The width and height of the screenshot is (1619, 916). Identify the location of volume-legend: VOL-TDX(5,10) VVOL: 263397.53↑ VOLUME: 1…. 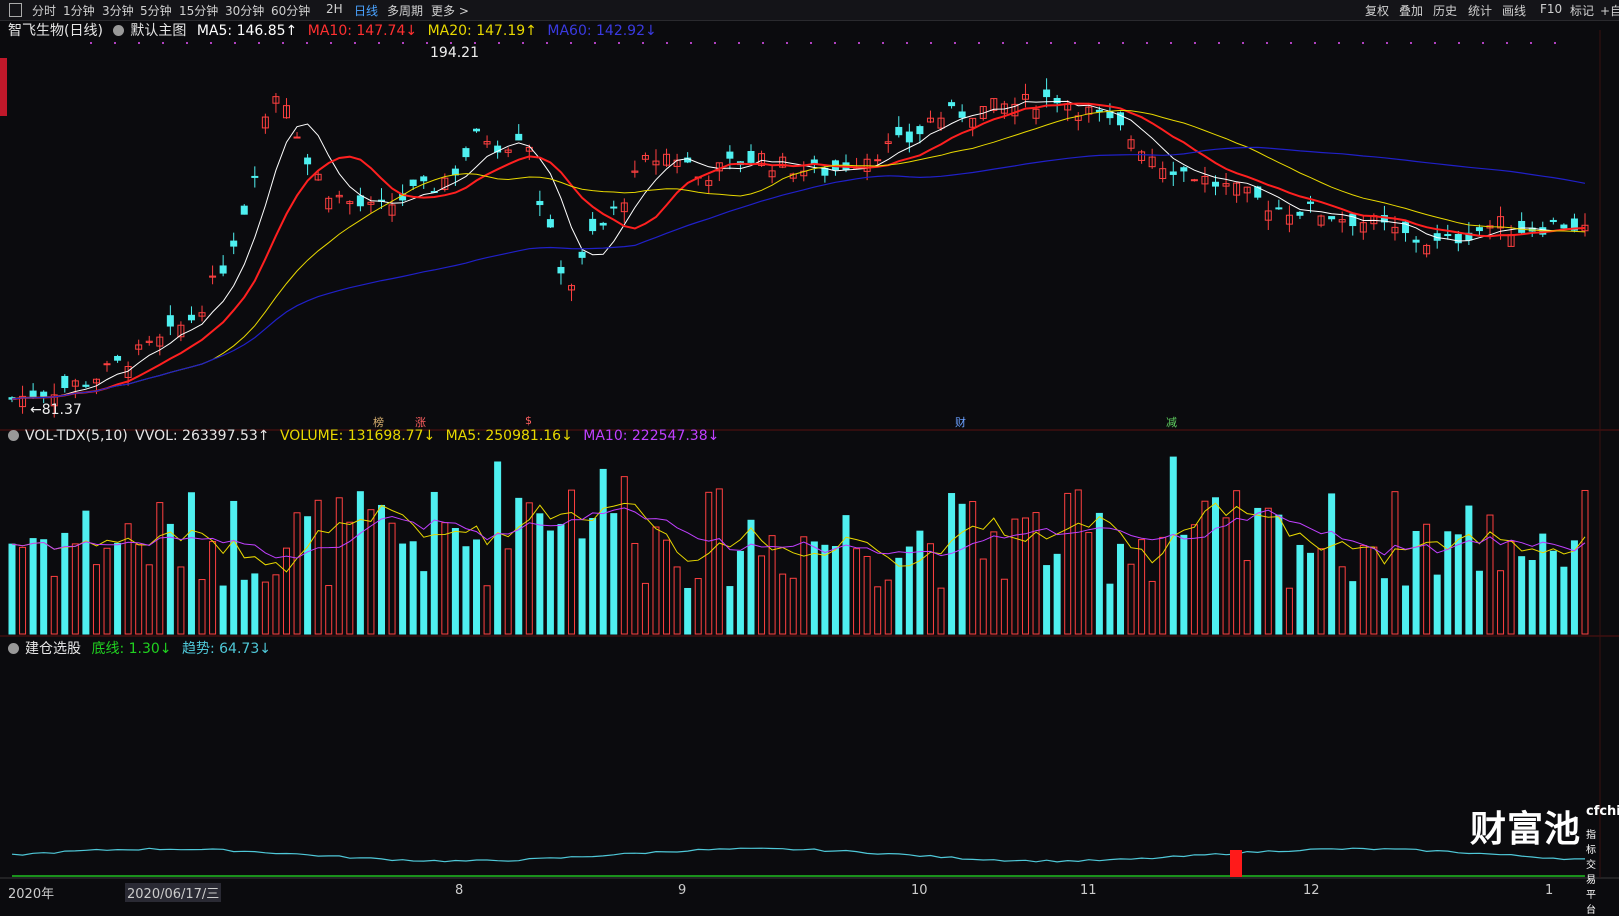
(366, 436).